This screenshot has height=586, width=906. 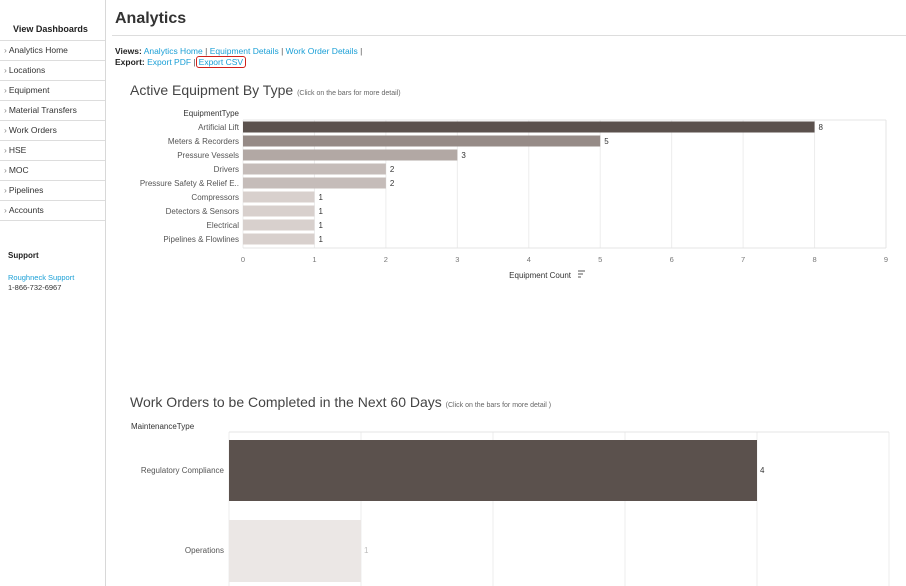 I want to click on chart2-category-label: Operations, so click(x=204, y=550).